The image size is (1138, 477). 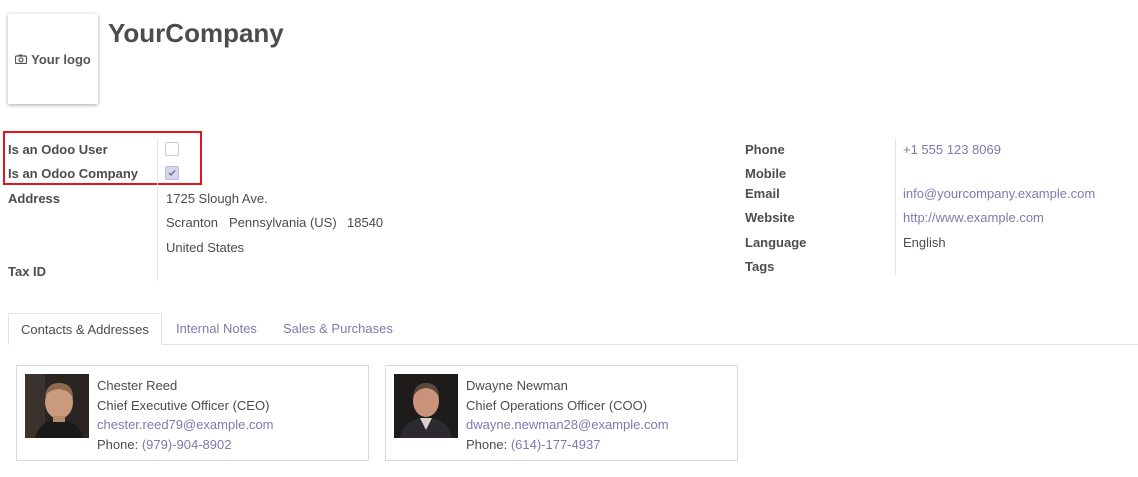 What do you see at coordinates (999, 193) in the screenshot?
I see `email-value: info@yourcompany.example.com` at bounding box center [999, 193].